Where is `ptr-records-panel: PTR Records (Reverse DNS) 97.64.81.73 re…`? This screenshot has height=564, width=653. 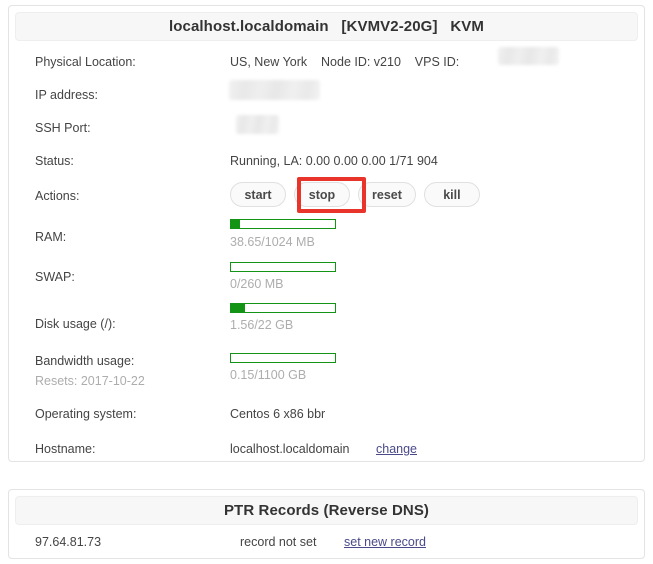
ptr-records-panel: PTR Records (Reverse DNS) 97.64.81.73 re… is located at coordinates (326, 524).